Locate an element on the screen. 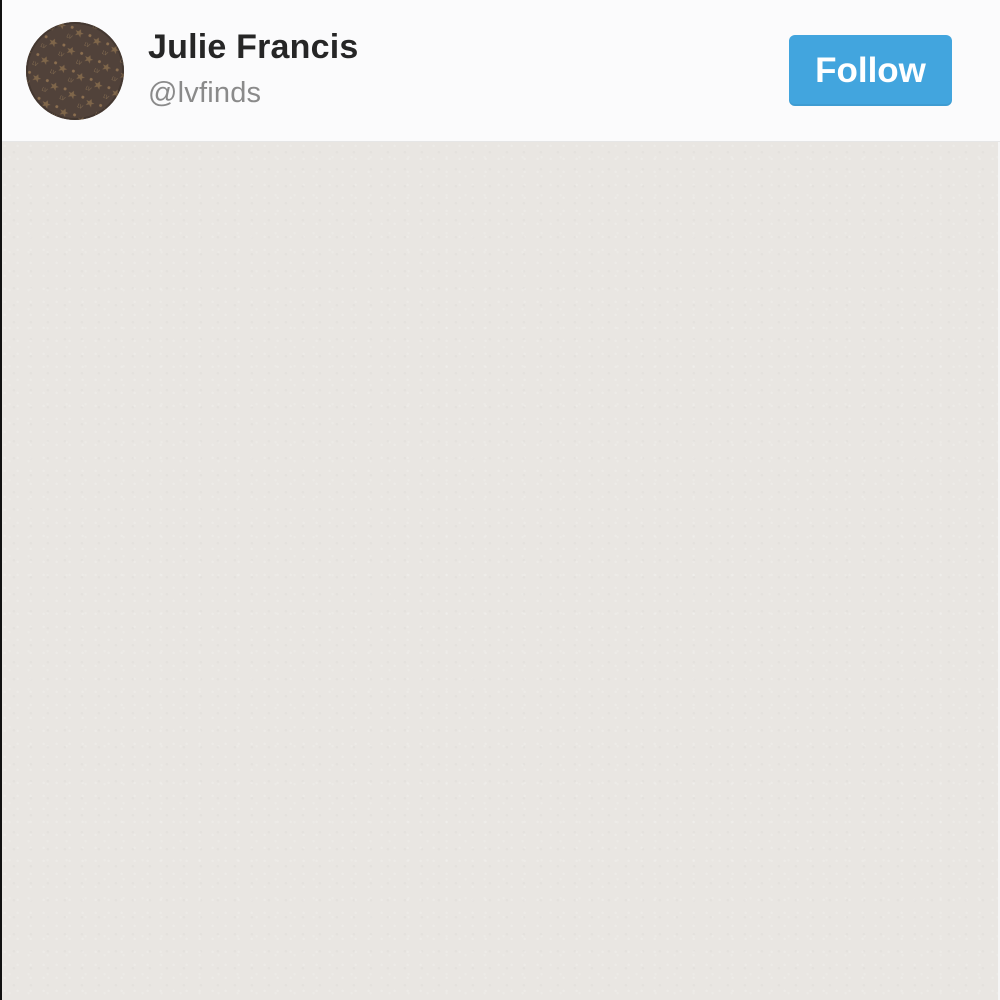  follow-button: Follow is located at coordinates (870, 70).